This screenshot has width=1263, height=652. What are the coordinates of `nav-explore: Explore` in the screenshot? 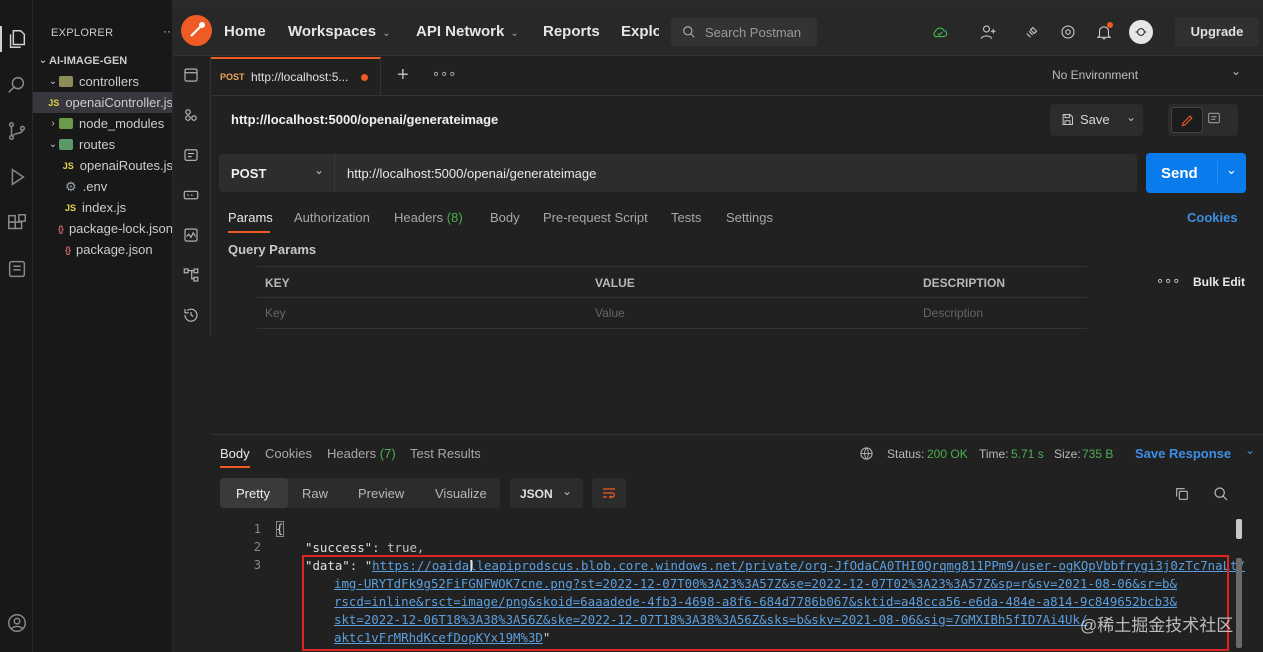 It's located at (640, 31).